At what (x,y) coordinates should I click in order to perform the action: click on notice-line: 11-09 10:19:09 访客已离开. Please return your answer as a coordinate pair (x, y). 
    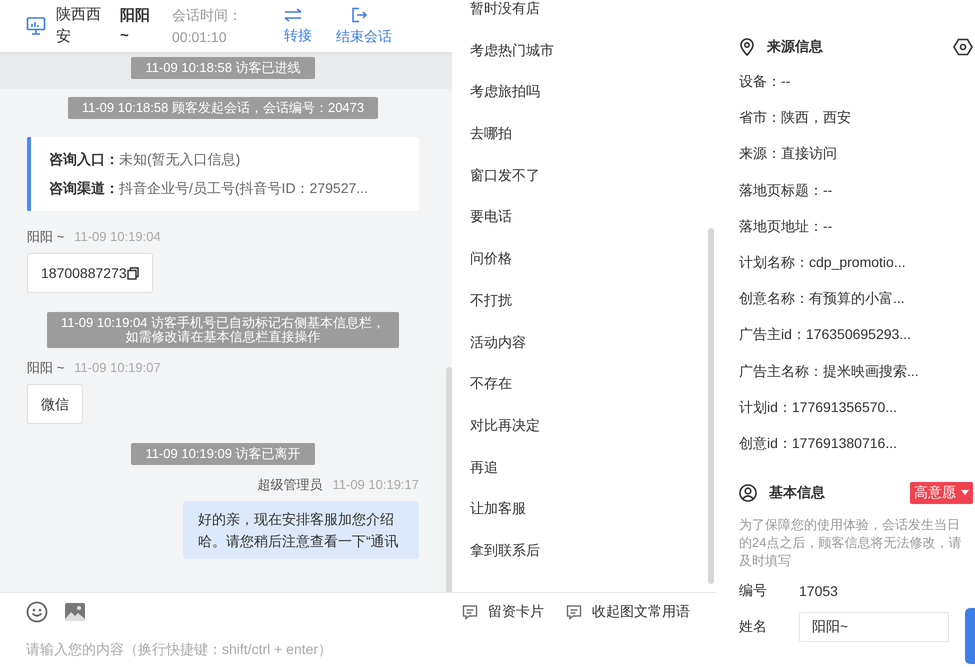
    Looking at the image, I should click on (223, 454).